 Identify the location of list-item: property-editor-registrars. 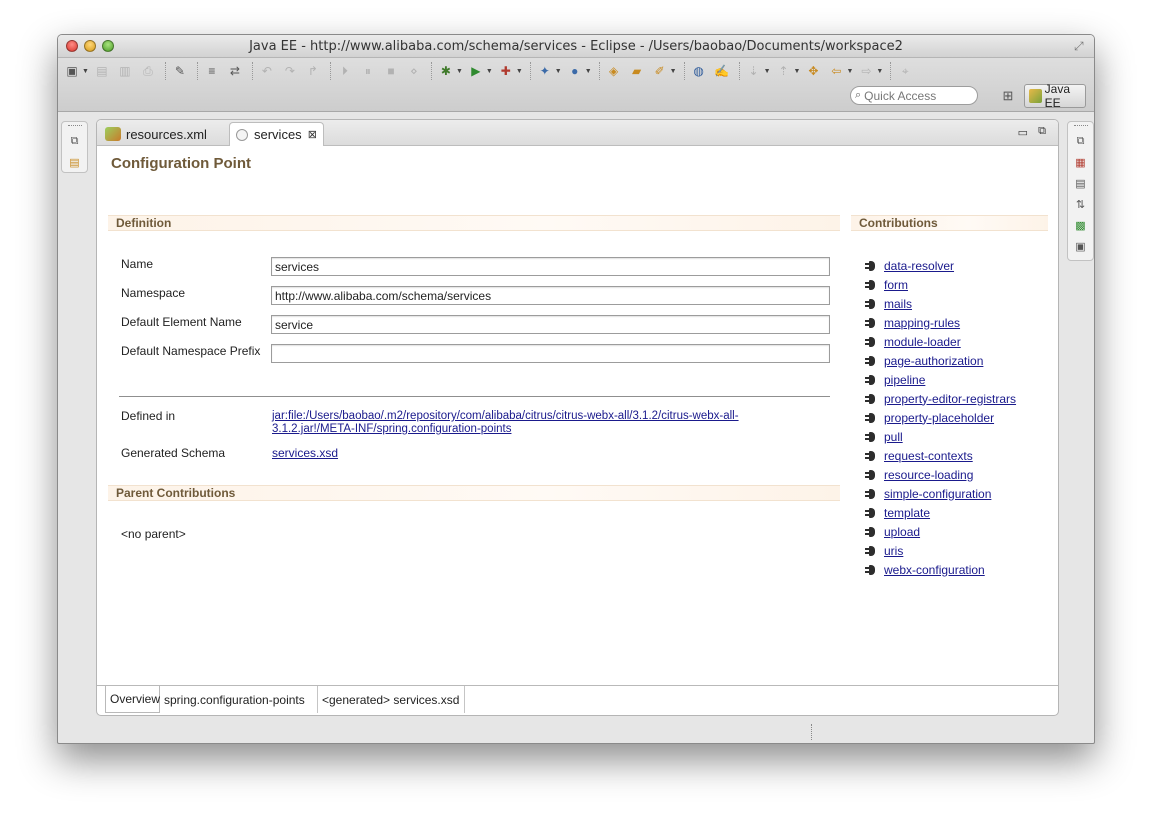
(940, 398).